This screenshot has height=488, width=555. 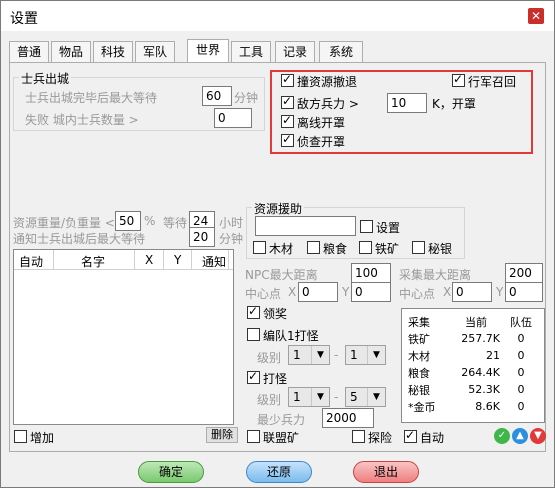 What do you see at coordinates (279, 472) in the screenshot?
I see `restore-button: 还原` at bounding box center [279, 472].